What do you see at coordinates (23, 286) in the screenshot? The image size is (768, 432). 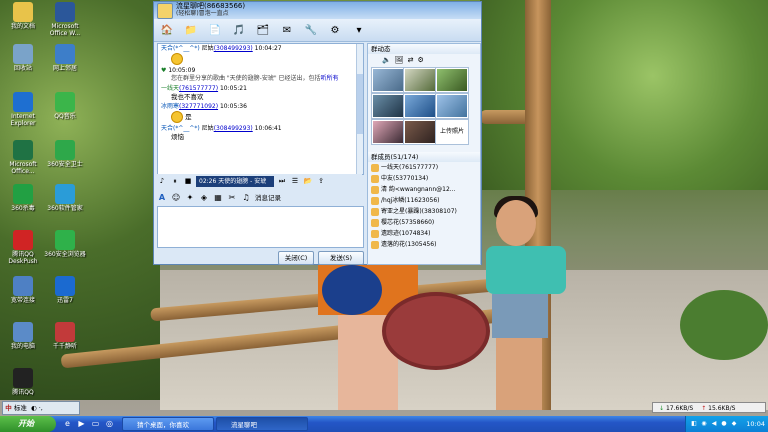 I see `broadband-icon` at bounding box center [23, 286].